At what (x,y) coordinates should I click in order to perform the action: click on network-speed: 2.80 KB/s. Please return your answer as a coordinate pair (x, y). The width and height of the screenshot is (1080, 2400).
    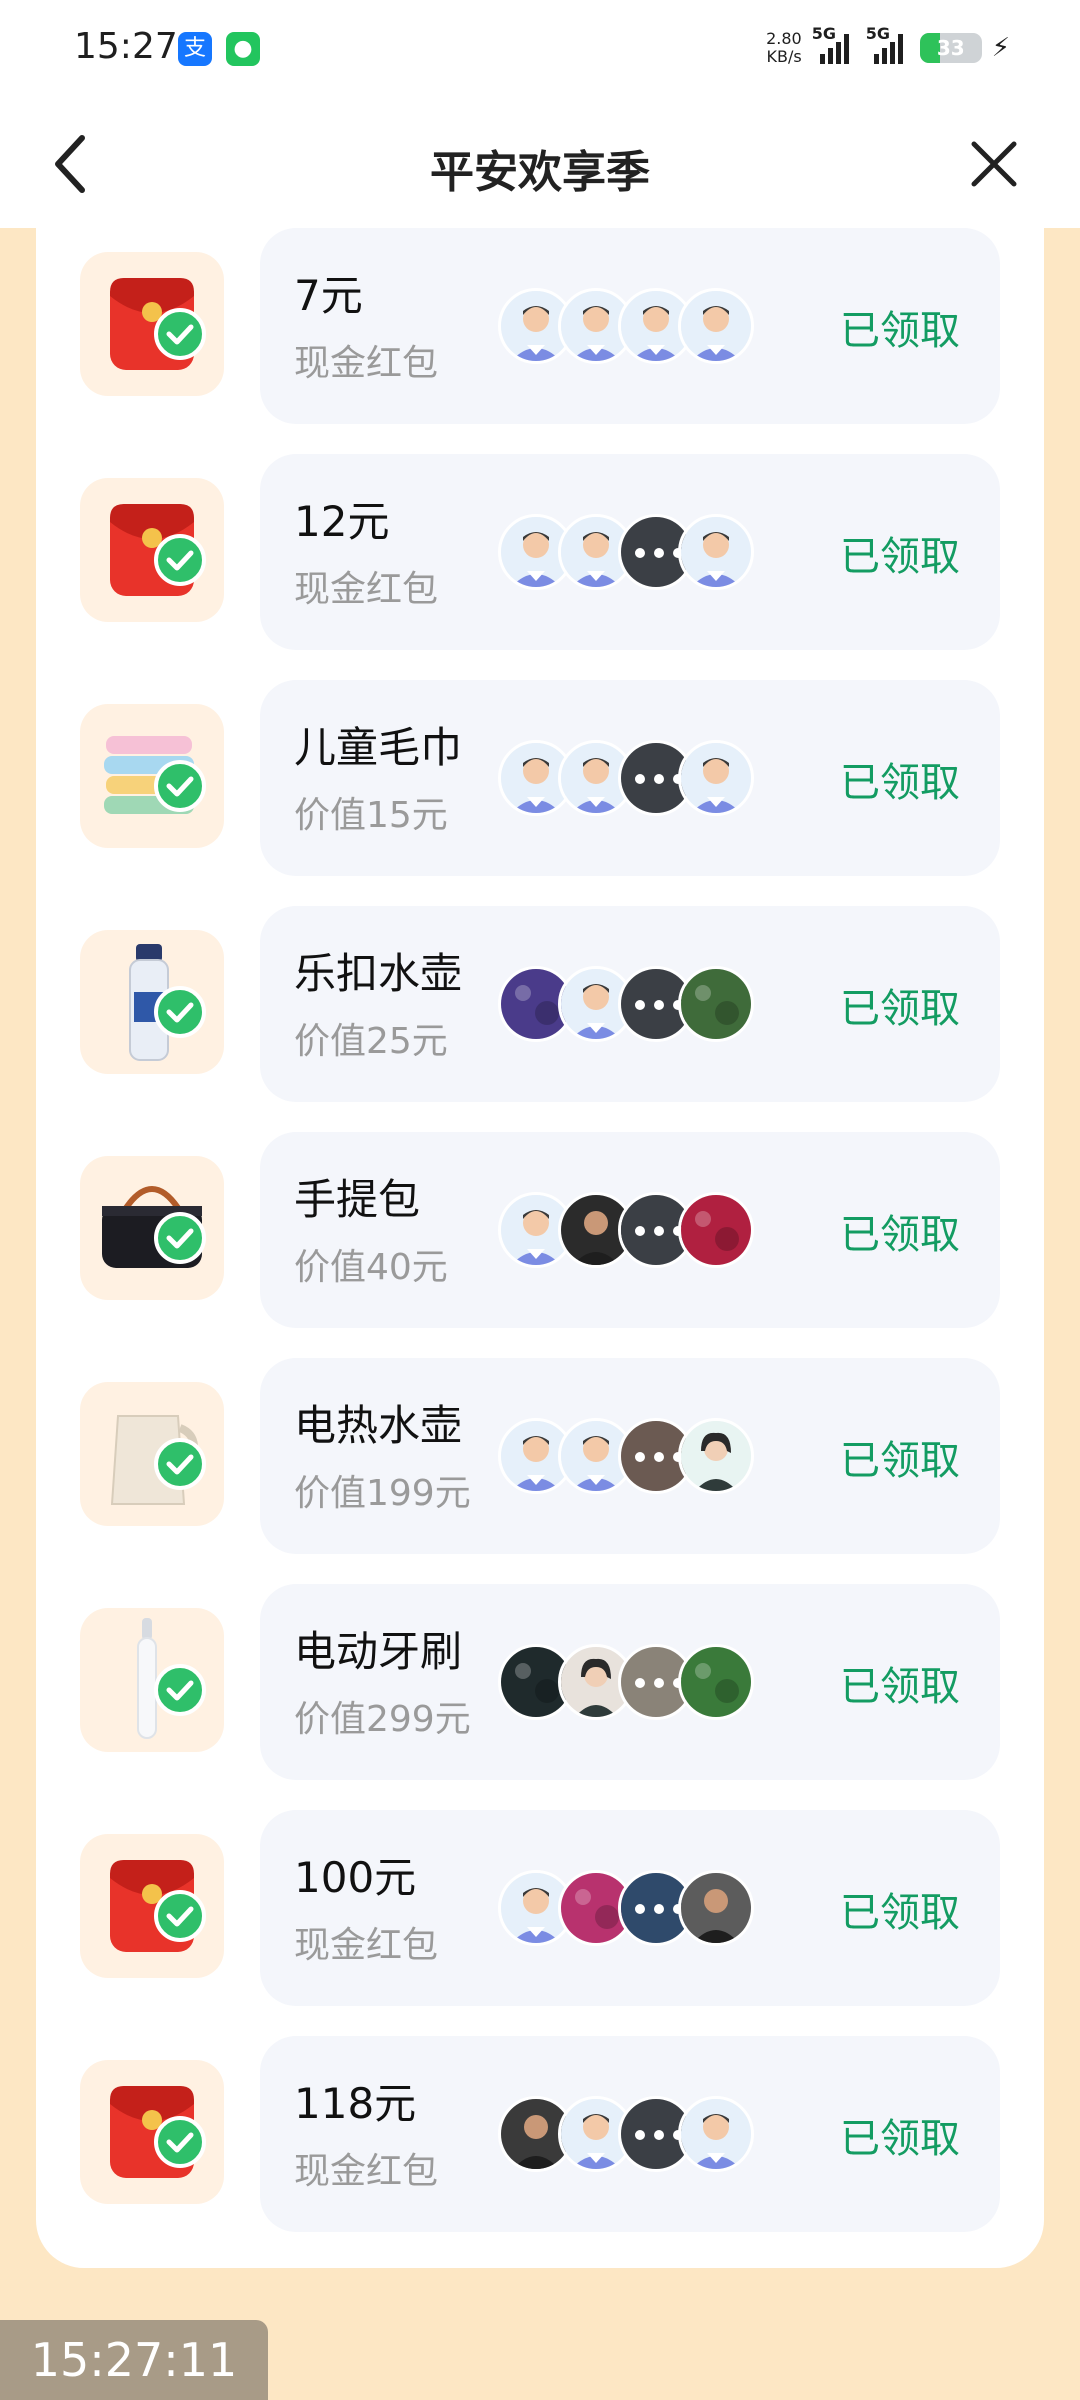
    Looking at the image, I should click on (784, 47).